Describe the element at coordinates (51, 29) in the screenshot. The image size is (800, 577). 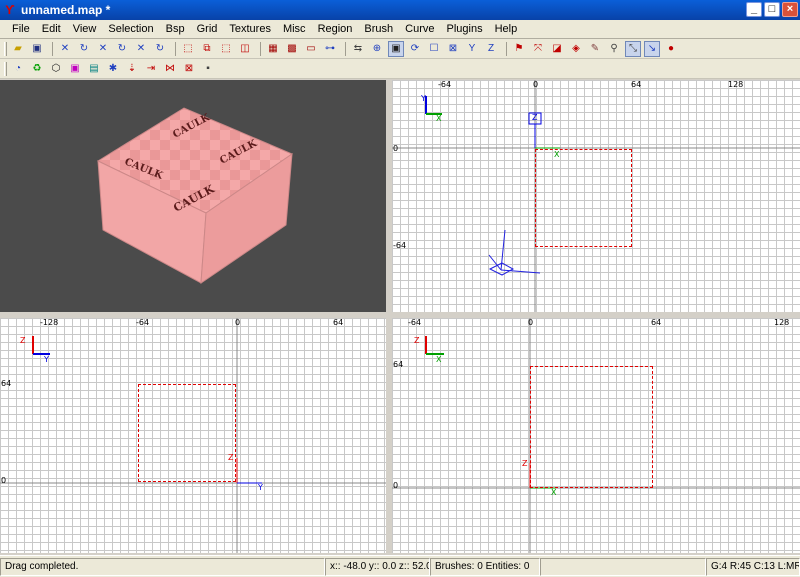
I see `menu-edit: Edit` at that location.